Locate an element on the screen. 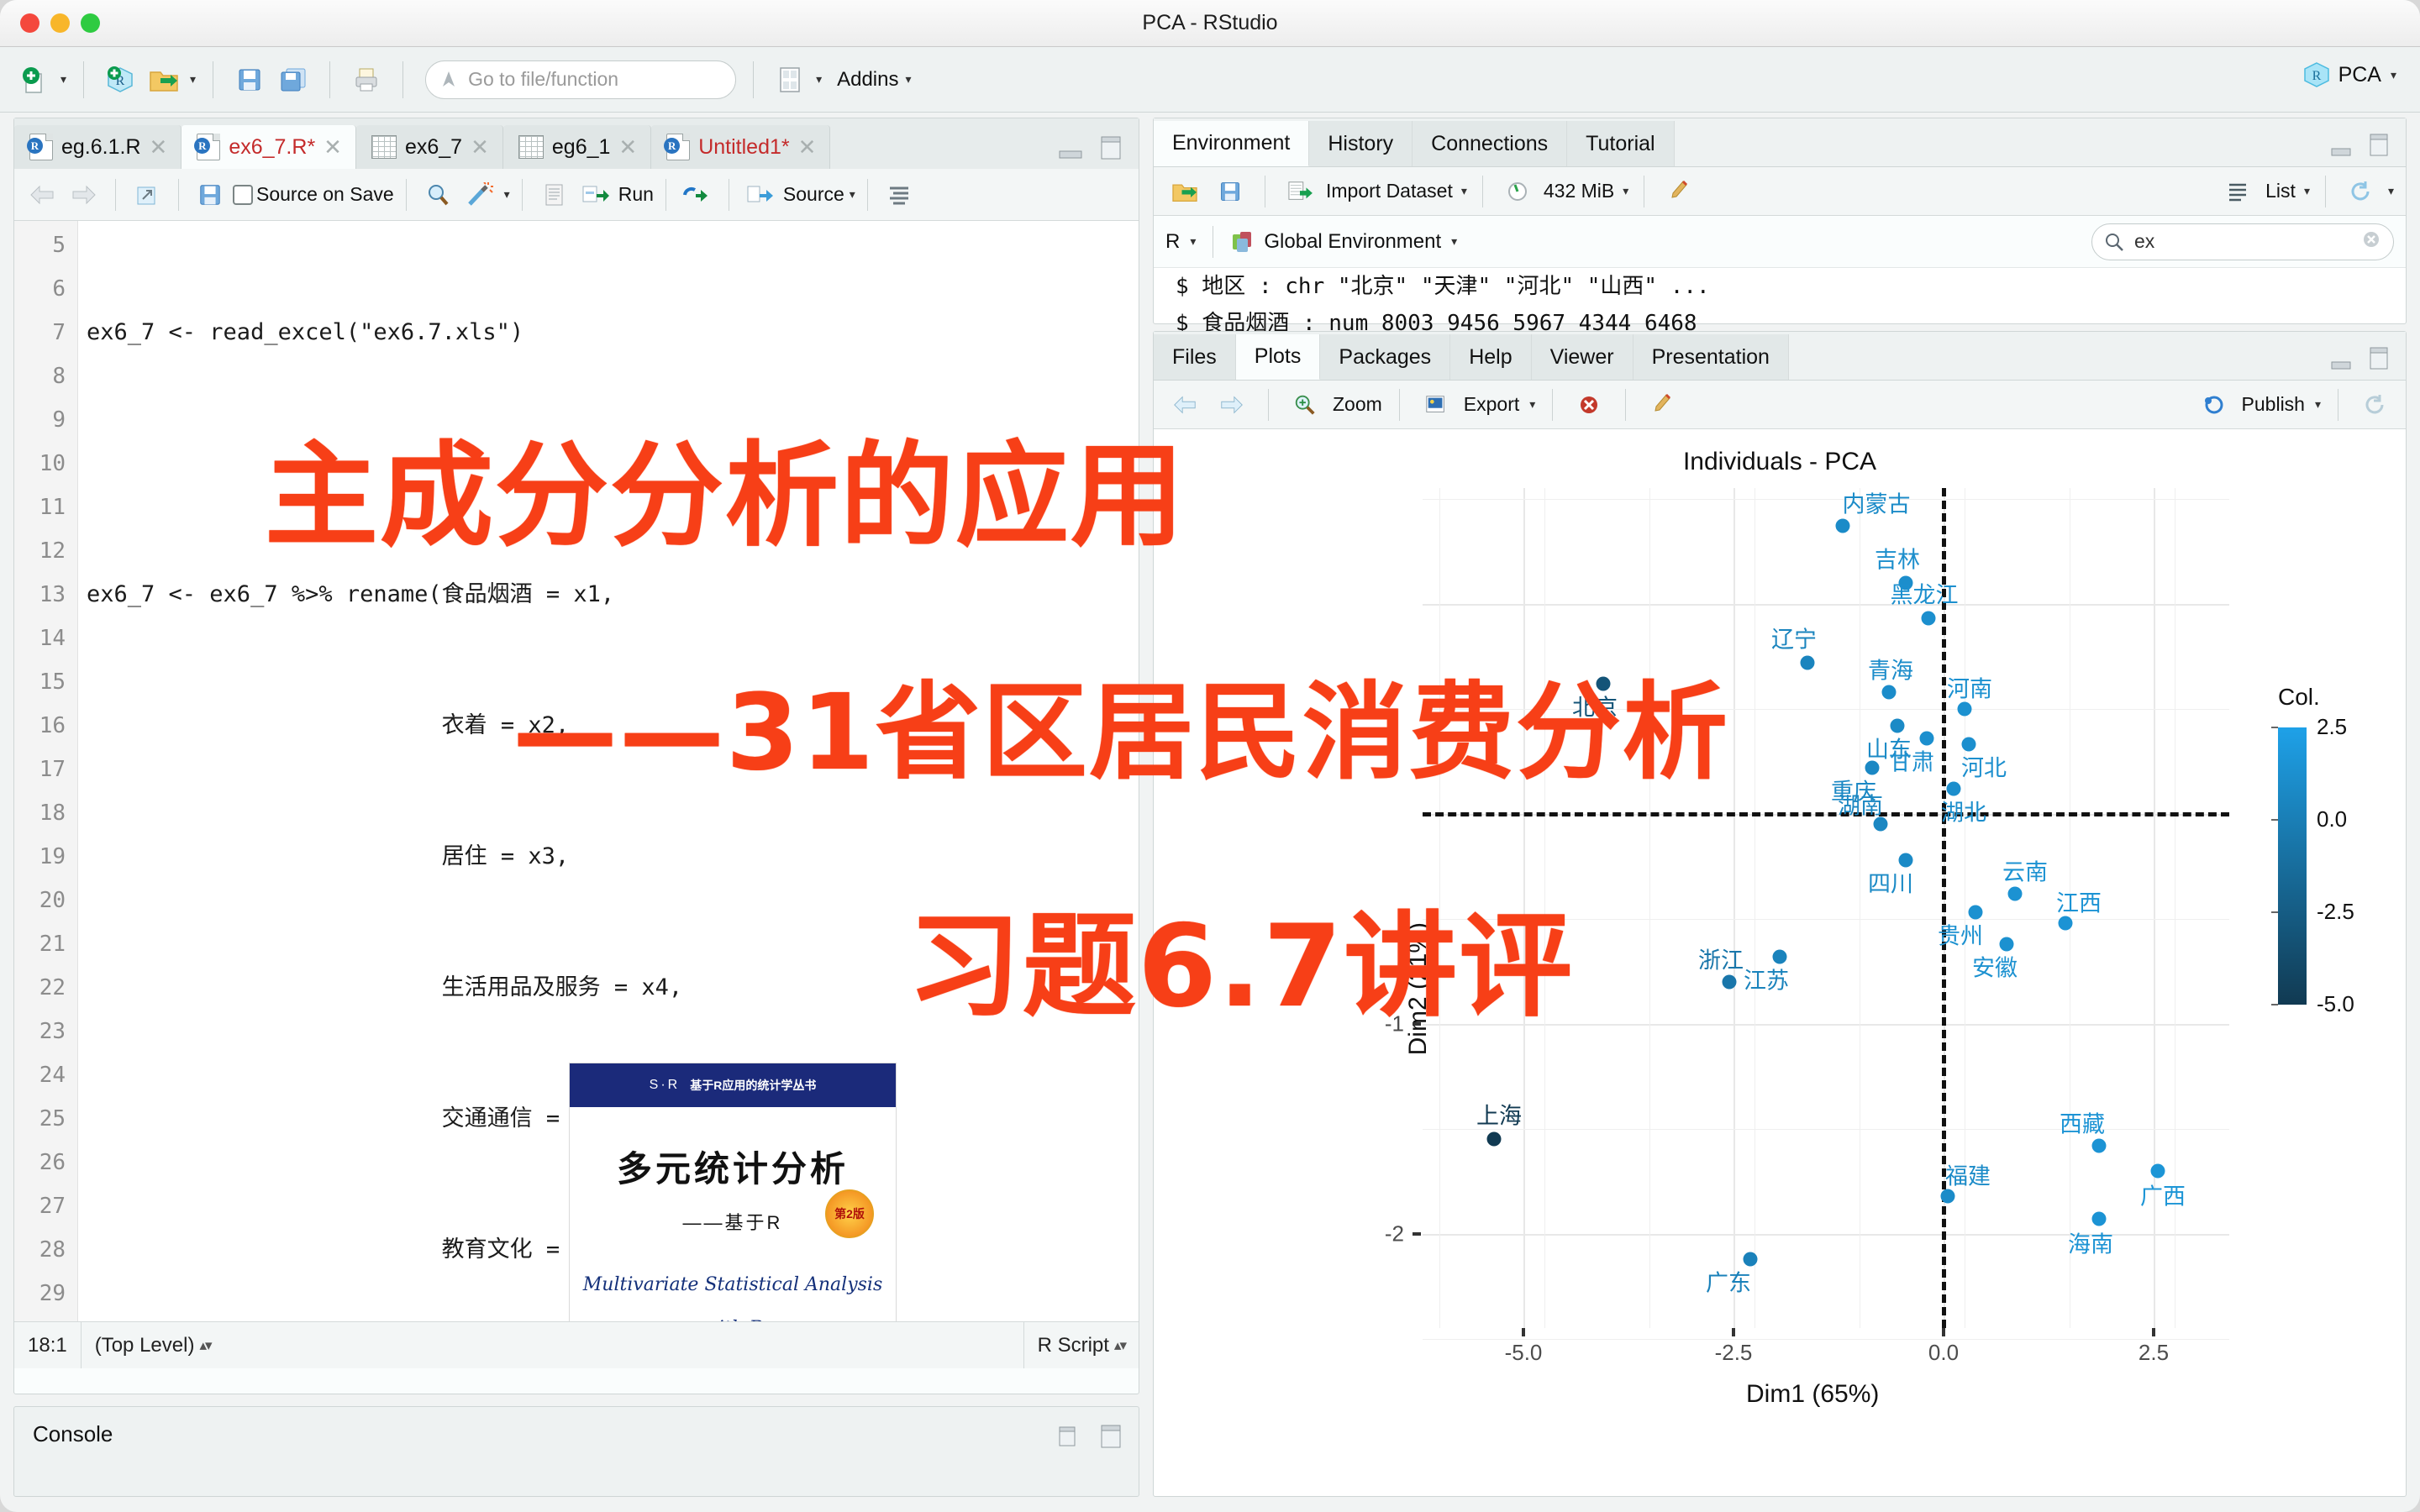  clear-search-icon is located at coordinates (2371, 242).